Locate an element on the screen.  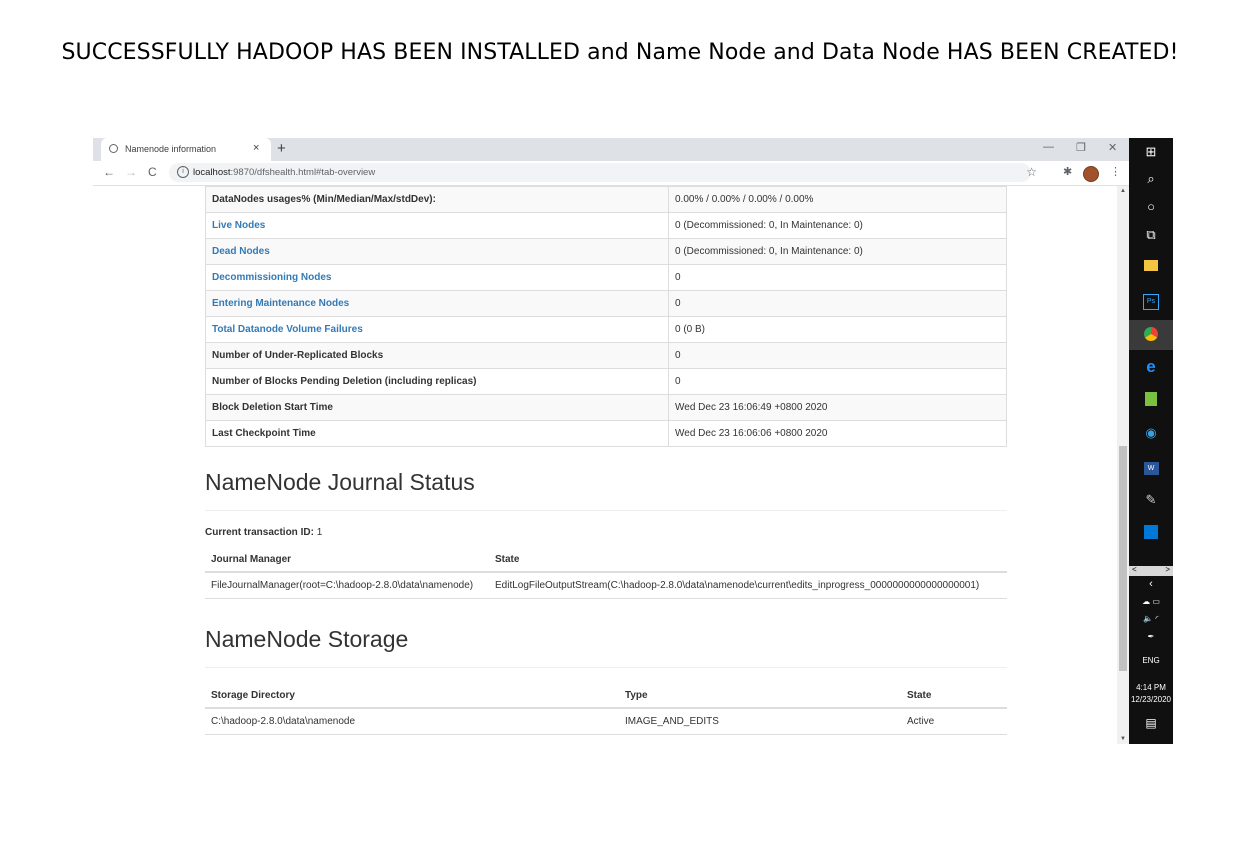
table-cell: C:\hadoop-2.8.0\data\namenode is located at coordinates (412, 721).